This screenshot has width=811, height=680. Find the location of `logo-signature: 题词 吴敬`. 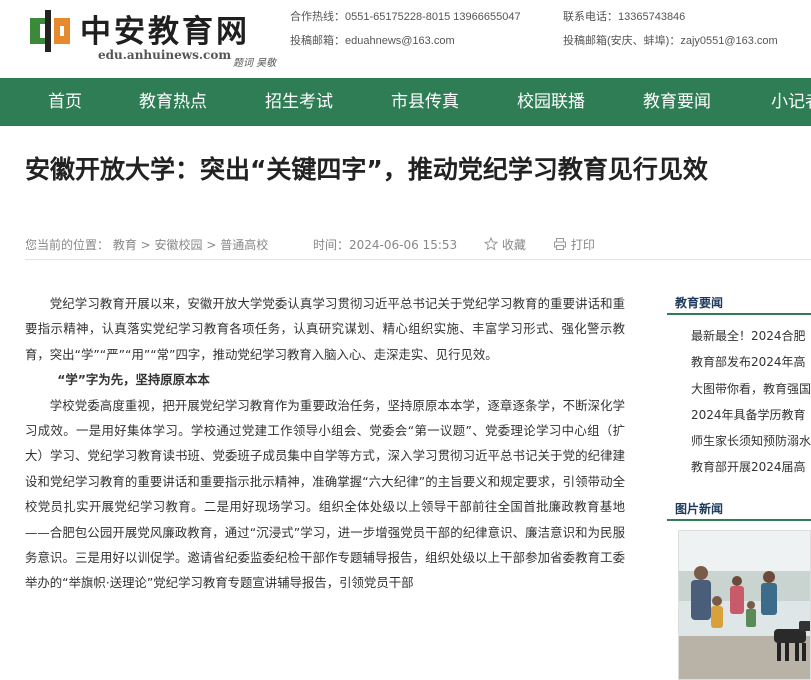

logo-signature: 题词 吴敬 is located at coordinates (255, 63).